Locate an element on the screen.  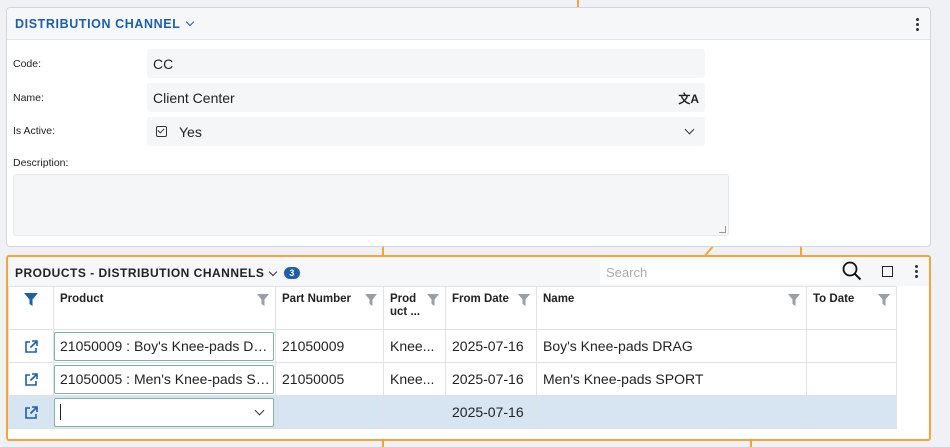
translate-icon: 文A is located at coordinates (688, 98).